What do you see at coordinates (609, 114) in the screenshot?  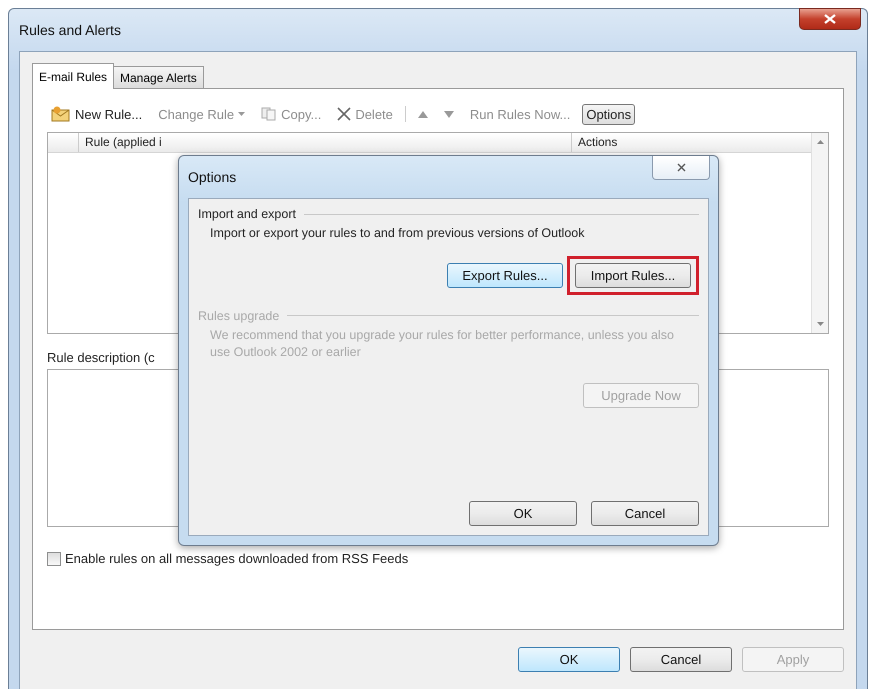 I see `toolbar-button: Options` at bounding box center [609, 114].